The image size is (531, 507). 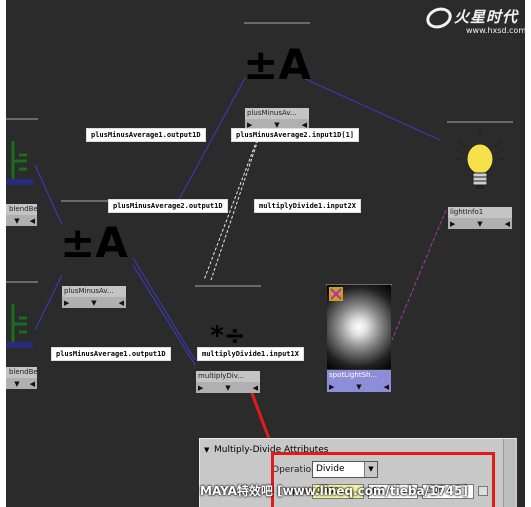 What do you see at coordinates (480, 159) in the screenshot?
I see `bulb-glyph-icon` at bounding box center [480, 159].